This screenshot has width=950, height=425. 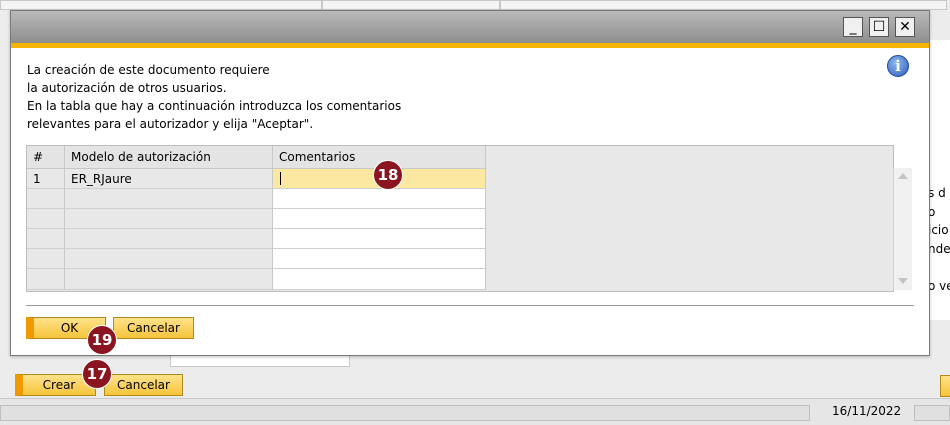 I want to click on column-header-number: #, so click(x=46, y=157).